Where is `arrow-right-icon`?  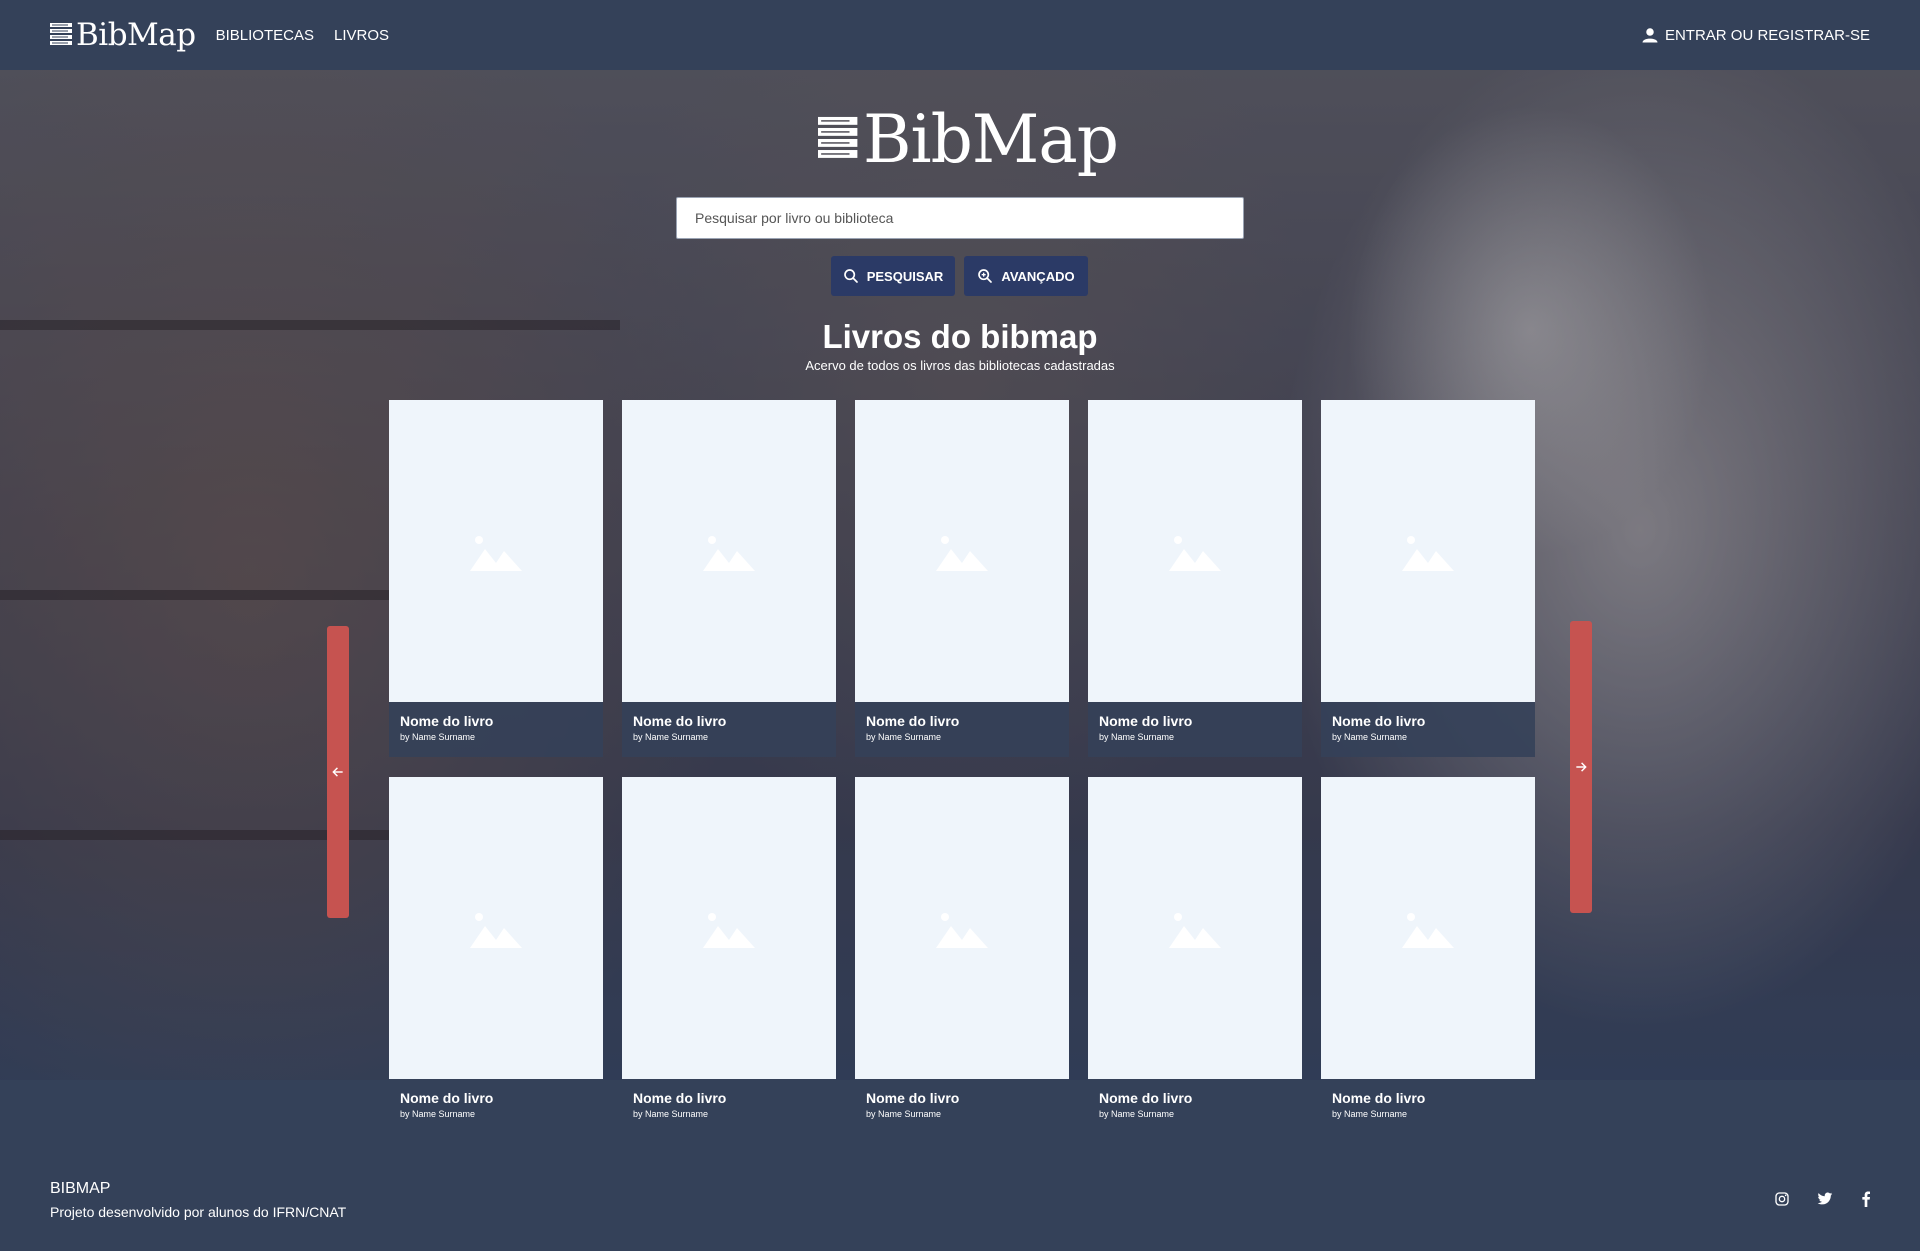
arrow-right-icon is located at coordinates (1581, 767).